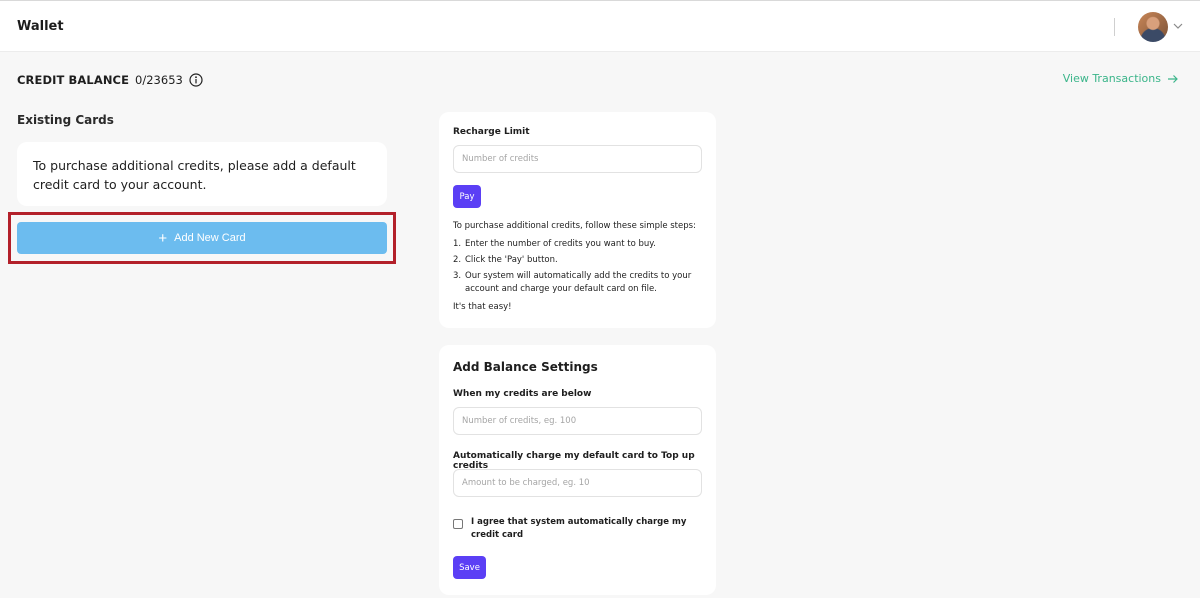  I want to click on credits-threshold-input, so click(577, 421).